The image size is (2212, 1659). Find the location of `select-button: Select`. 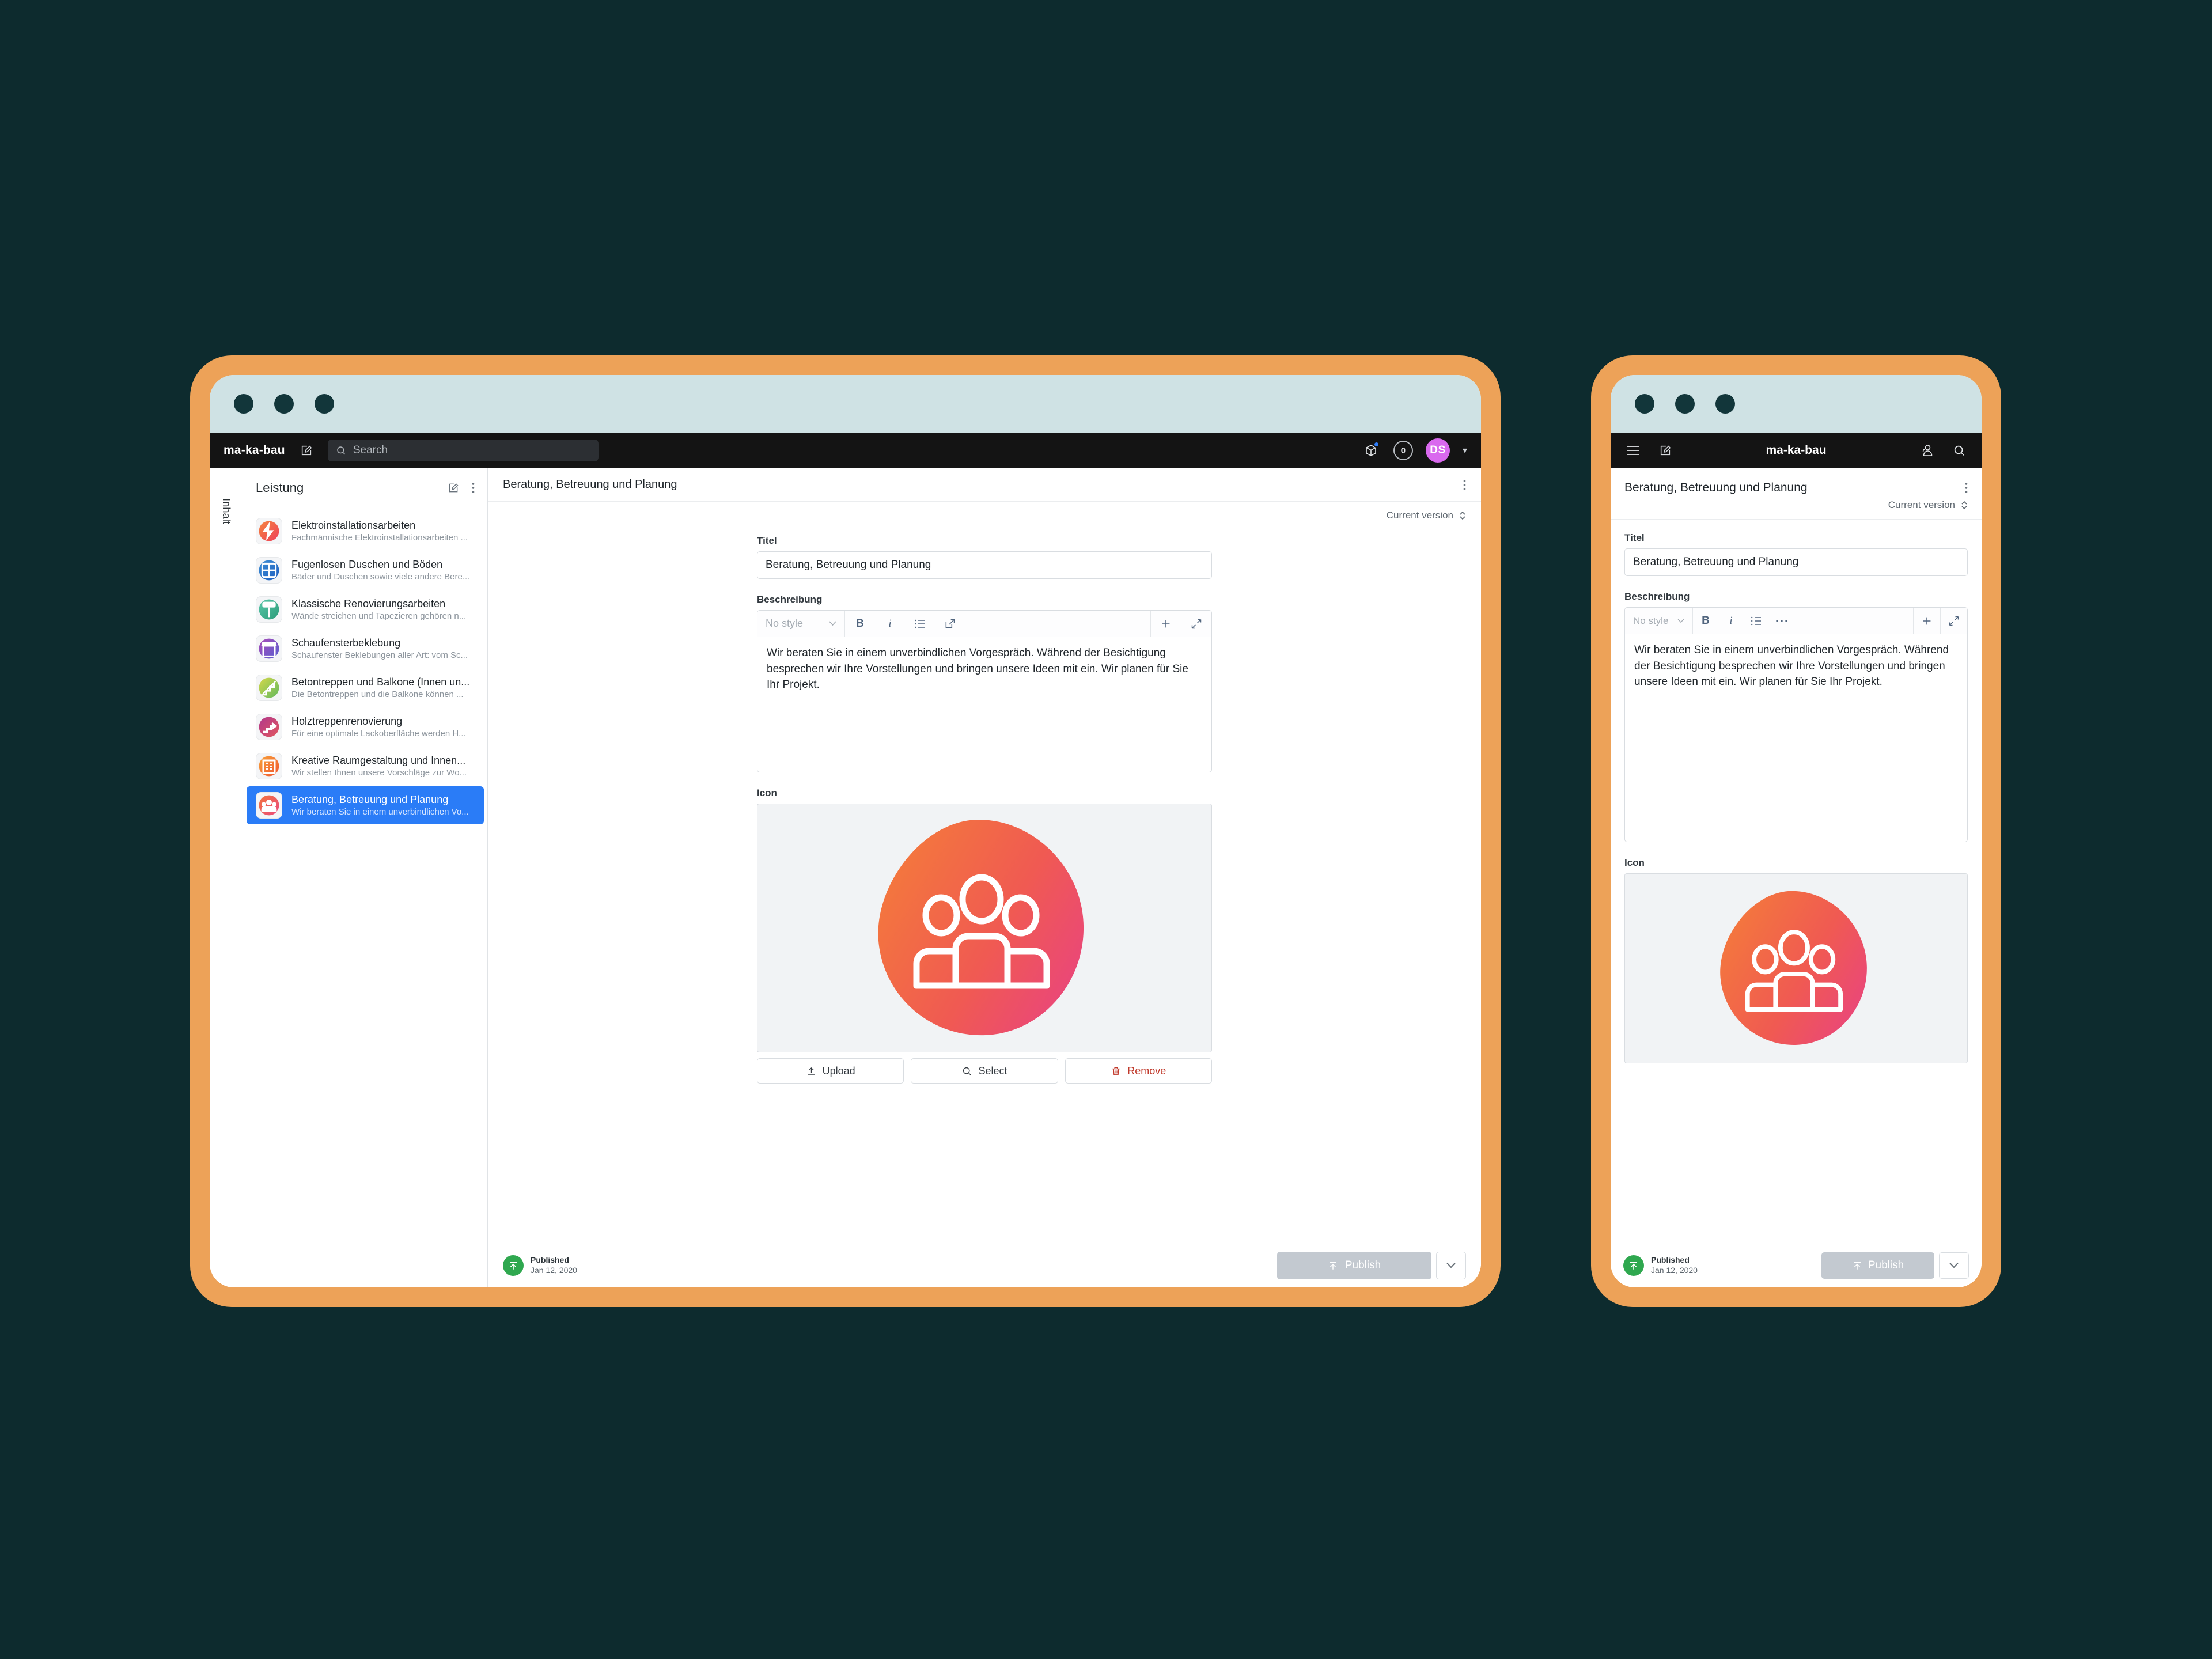

select-button: Select is located at coordinates (984, 1071).